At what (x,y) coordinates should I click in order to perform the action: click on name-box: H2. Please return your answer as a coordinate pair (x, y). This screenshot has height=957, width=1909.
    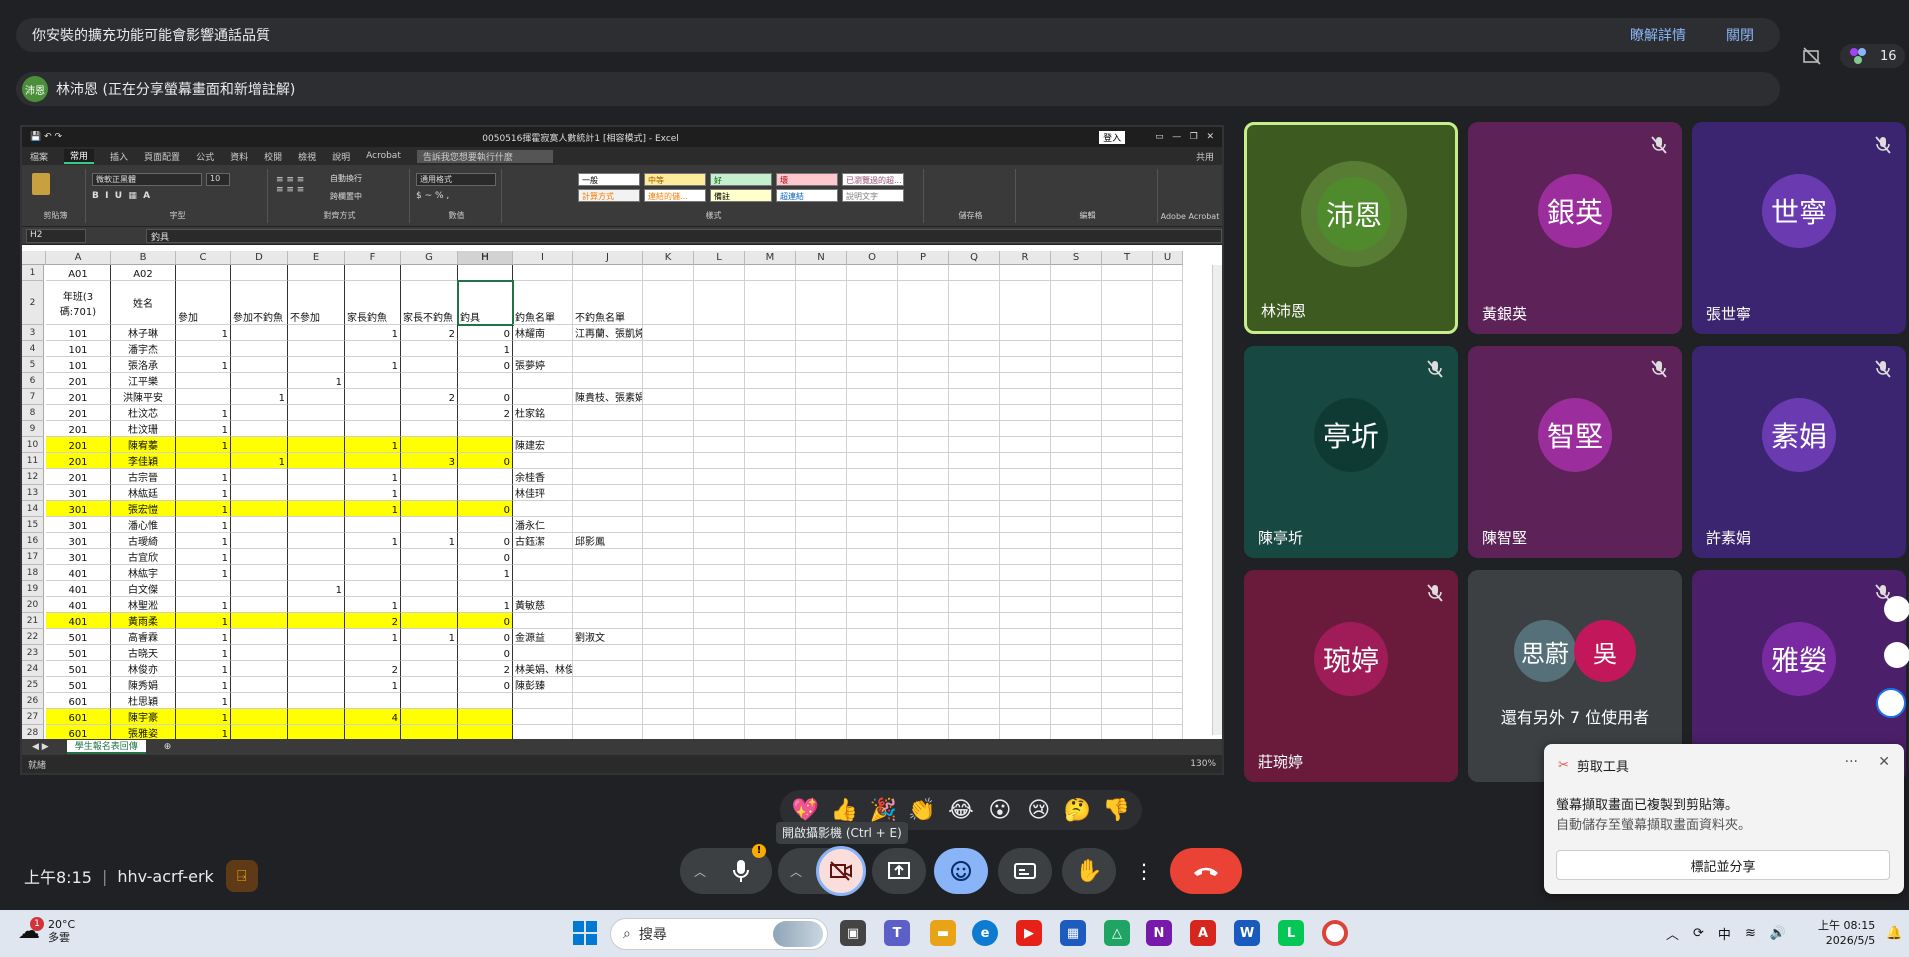
    Looking at the image, I should click on (56, 235).